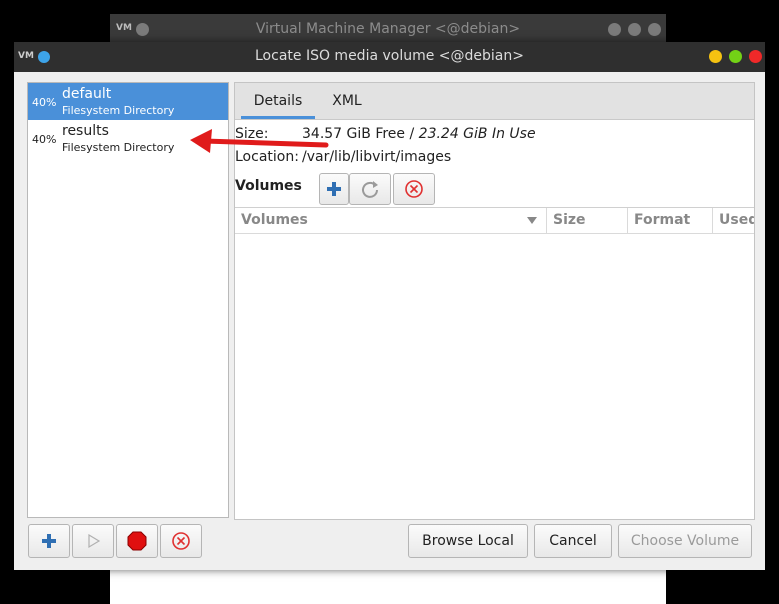  What do you see at coordinates (532, 220) in the screenshot?
I see `sort-down-icon` at bounding box center [532, 220].